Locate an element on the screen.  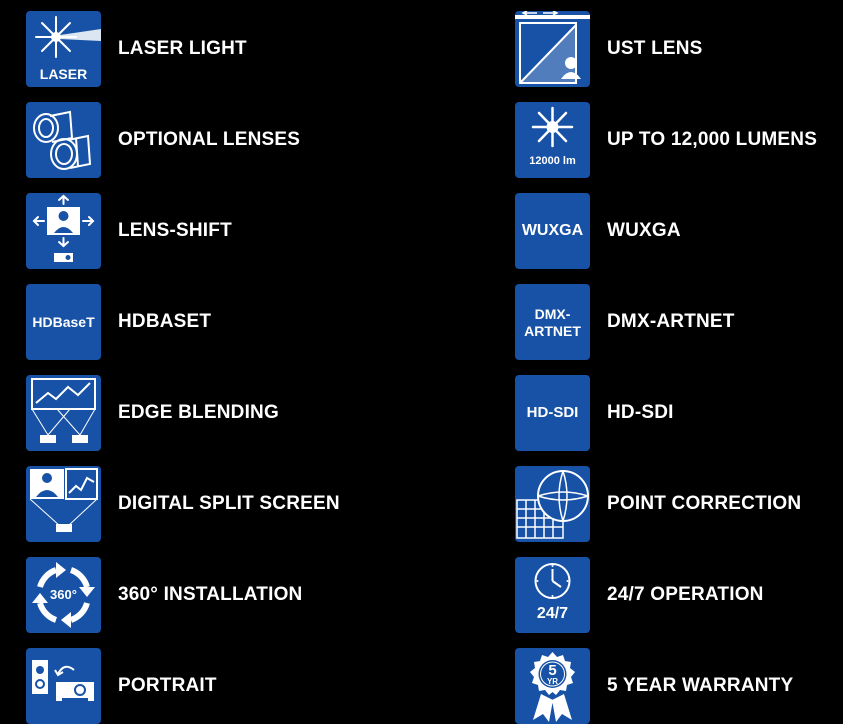
hdbaset-icon-text: HDBaseT is located at coordinates (63, 322).